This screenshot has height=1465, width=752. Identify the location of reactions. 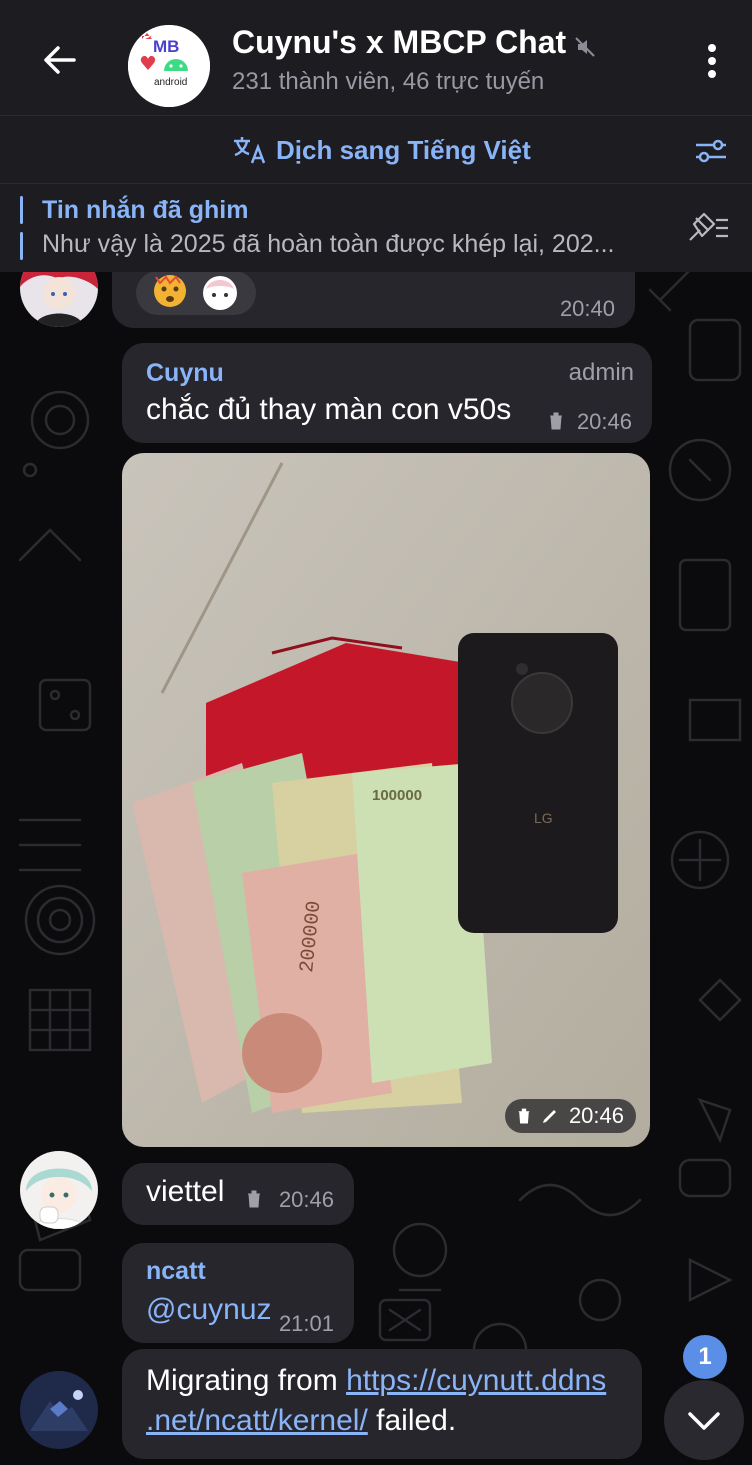
(196, 293).